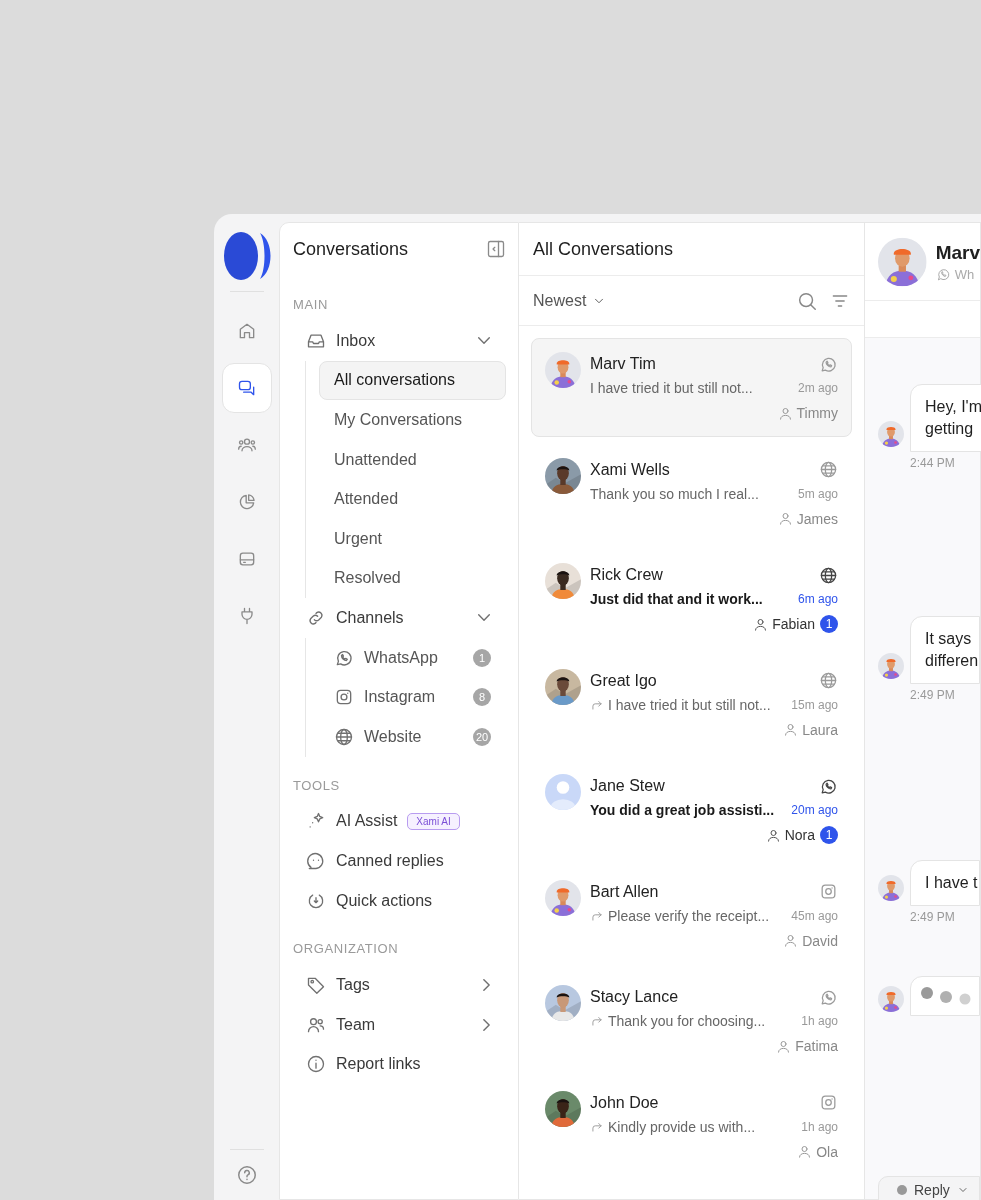 This screenshot has width=981, height=1200. I want to click on nav-item: Inbox, so click(399, 341).